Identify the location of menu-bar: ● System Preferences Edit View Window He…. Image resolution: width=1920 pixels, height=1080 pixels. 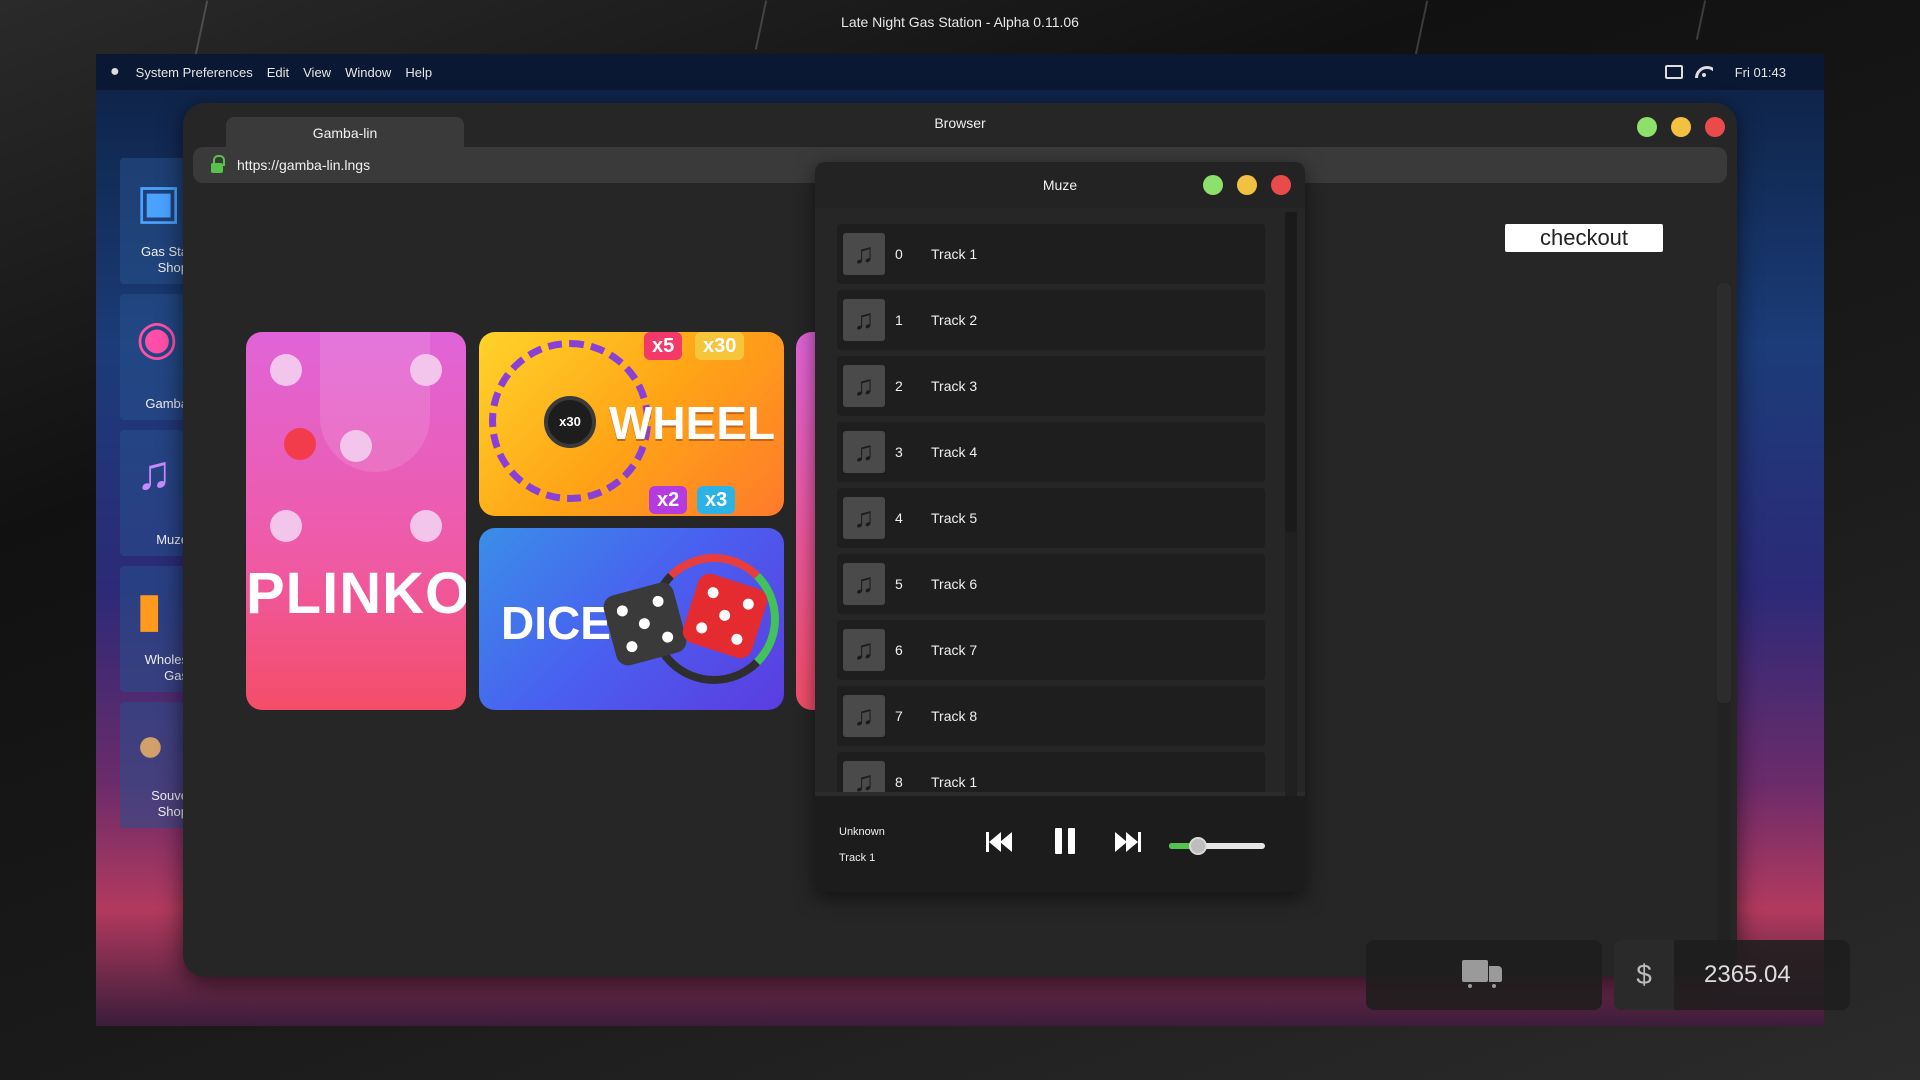
(960, 72).